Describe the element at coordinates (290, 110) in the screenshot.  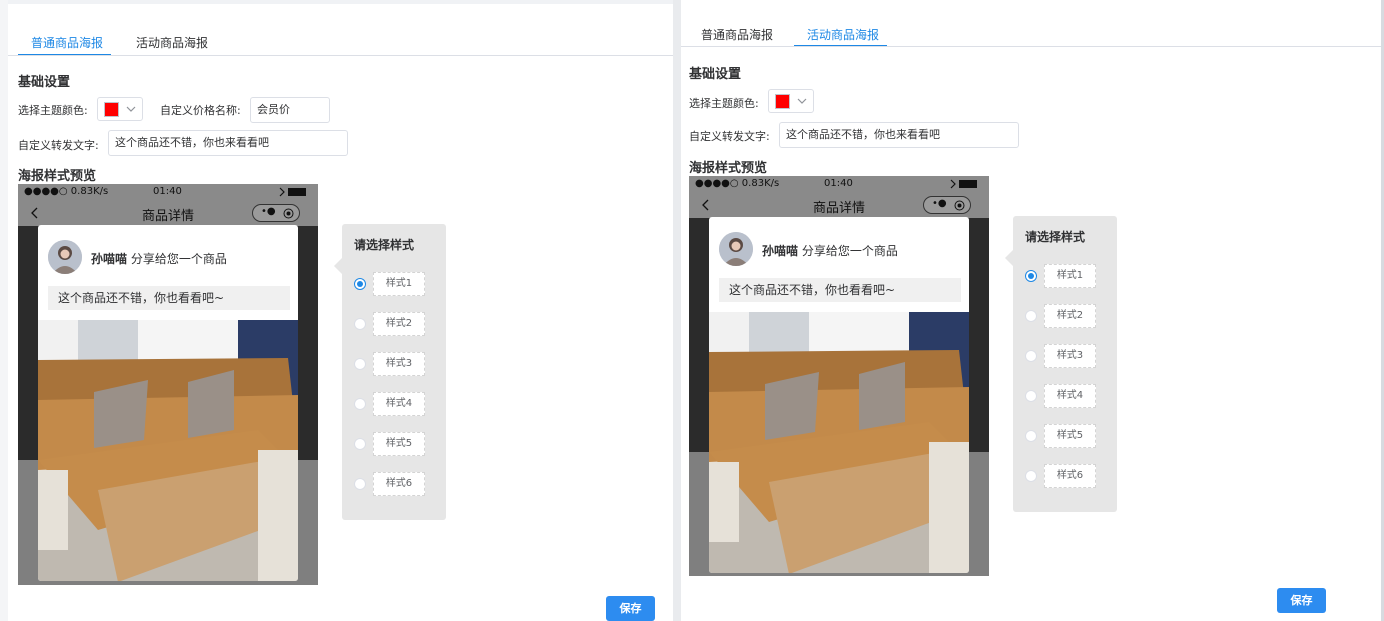
I see `price-name-input: 会员价` at that location.